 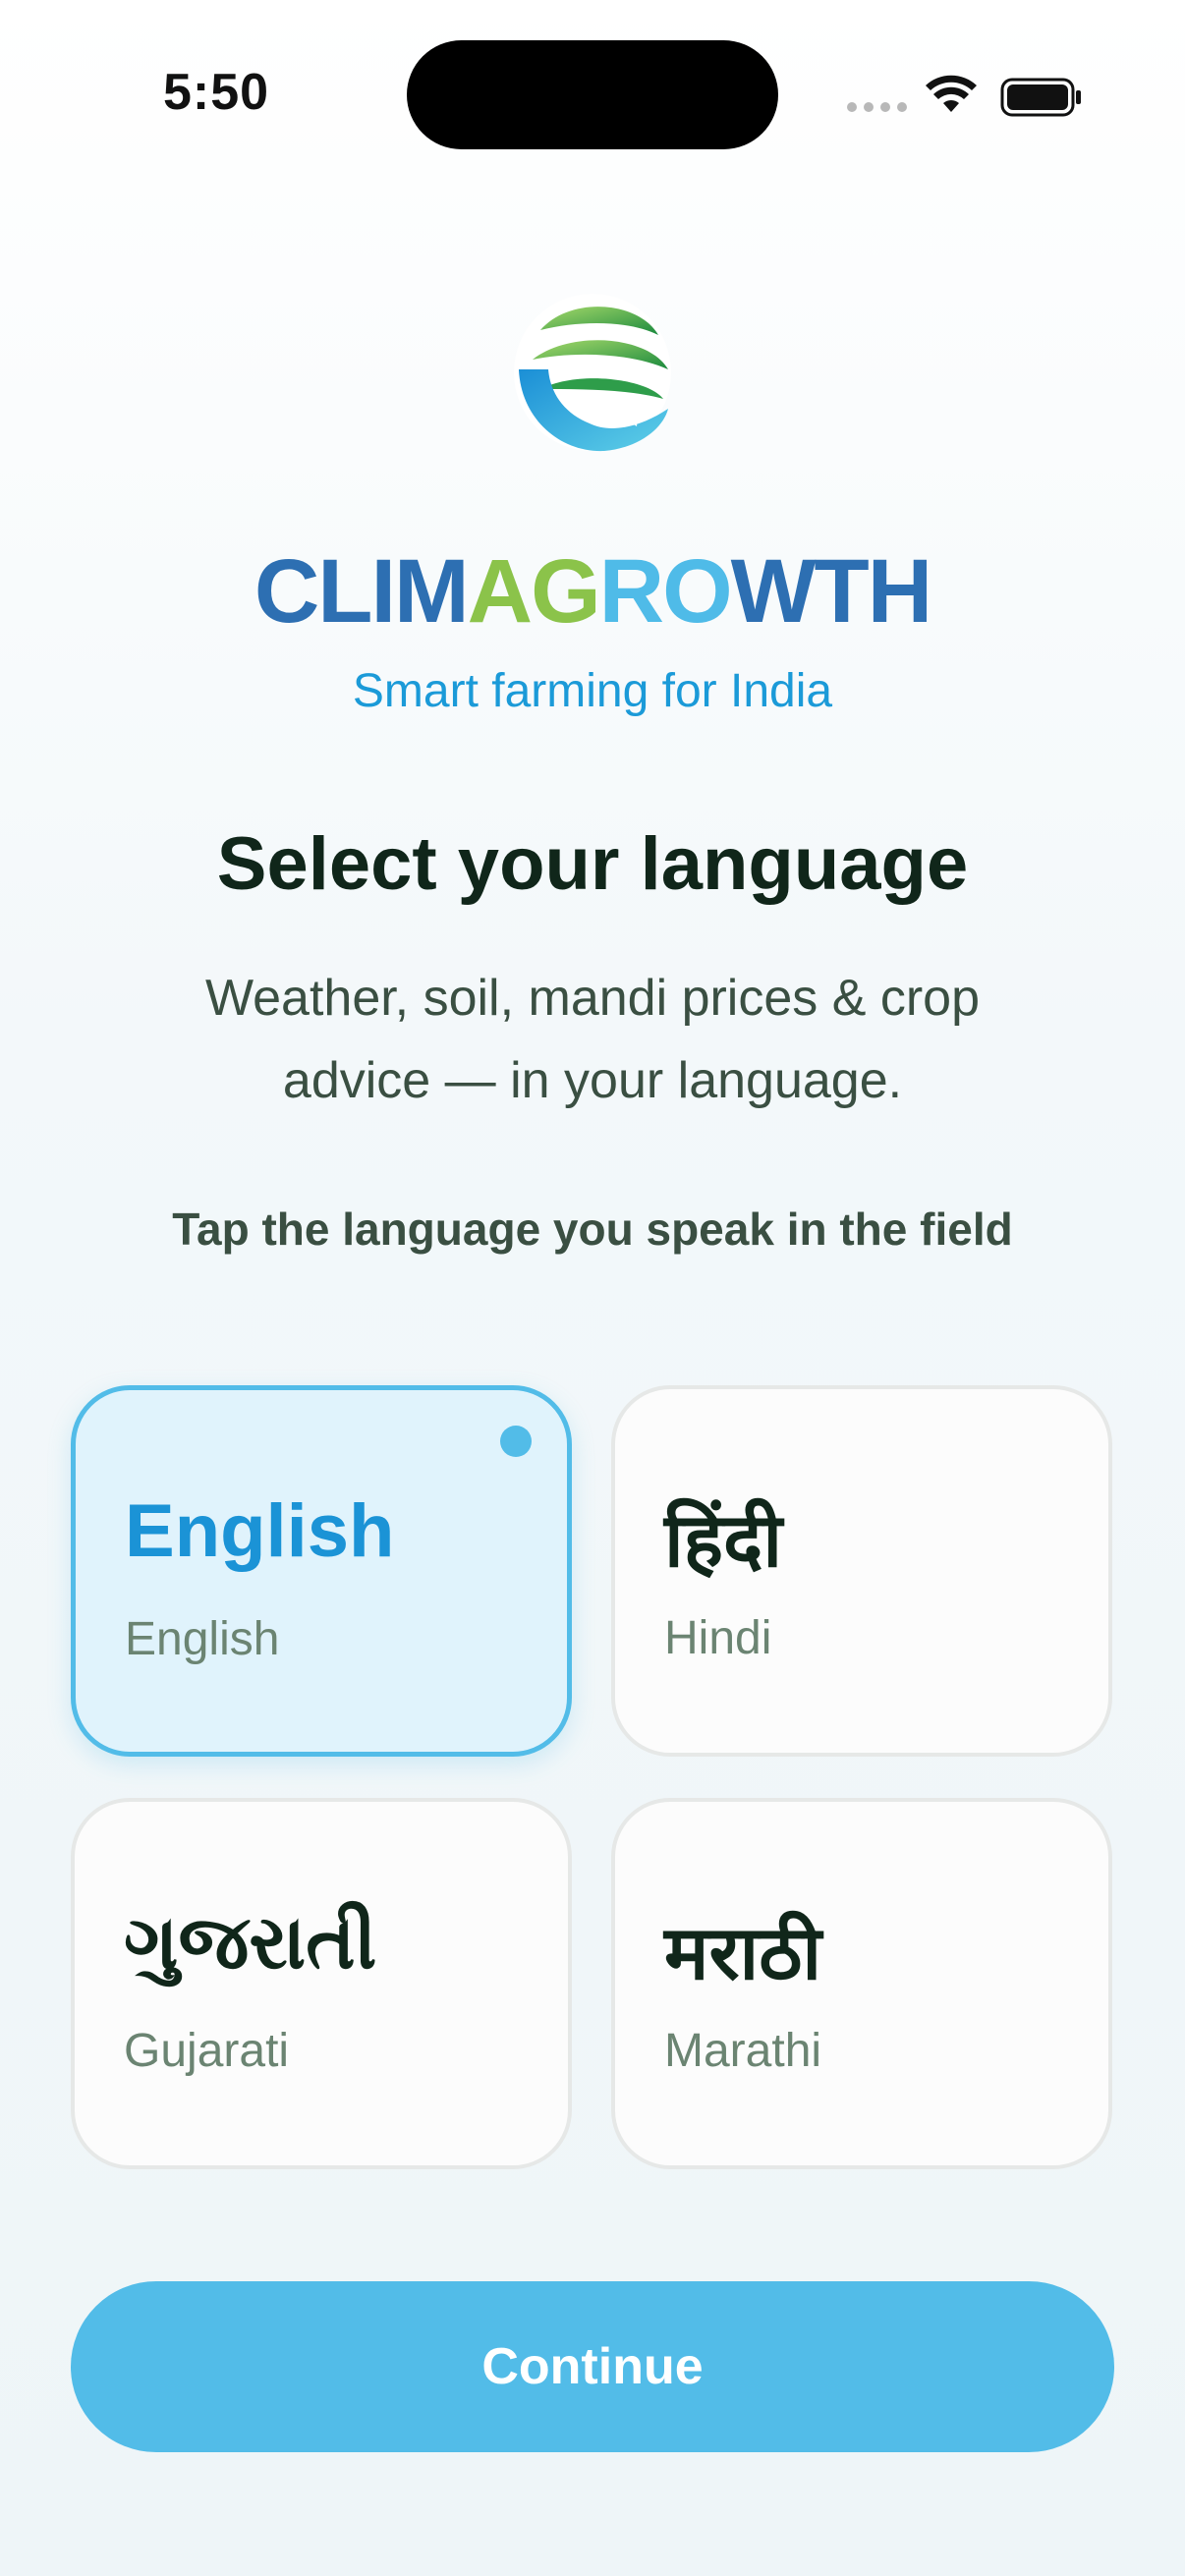 I want to click on status-time: 5:50, so click(x=216, y=92).